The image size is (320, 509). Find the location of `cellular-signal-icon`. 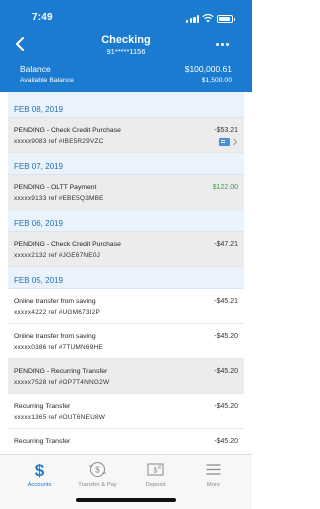

cellular-signal-icon is located at coordinates (193, 19).